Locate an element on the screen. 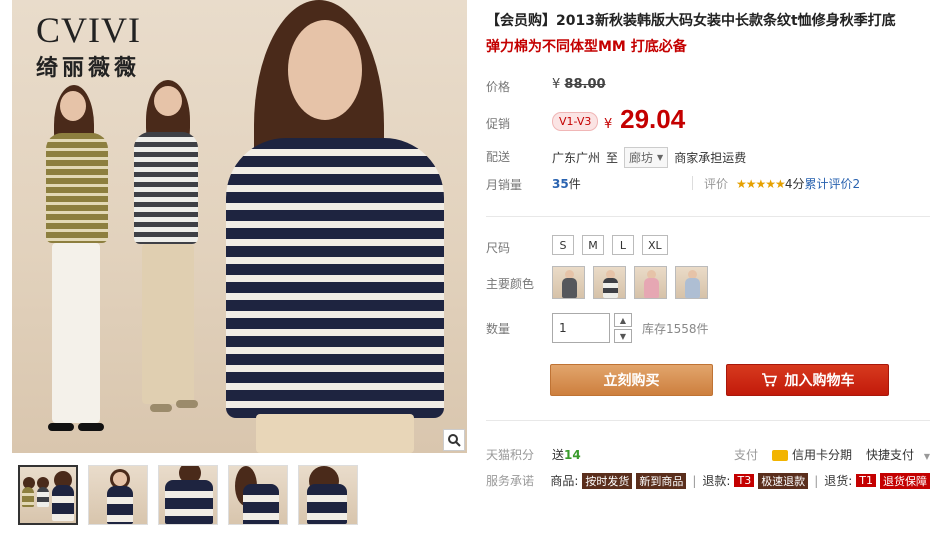 The image size is (930, 537). color-label: 主要颜色 is located at coordinates (510, 284).